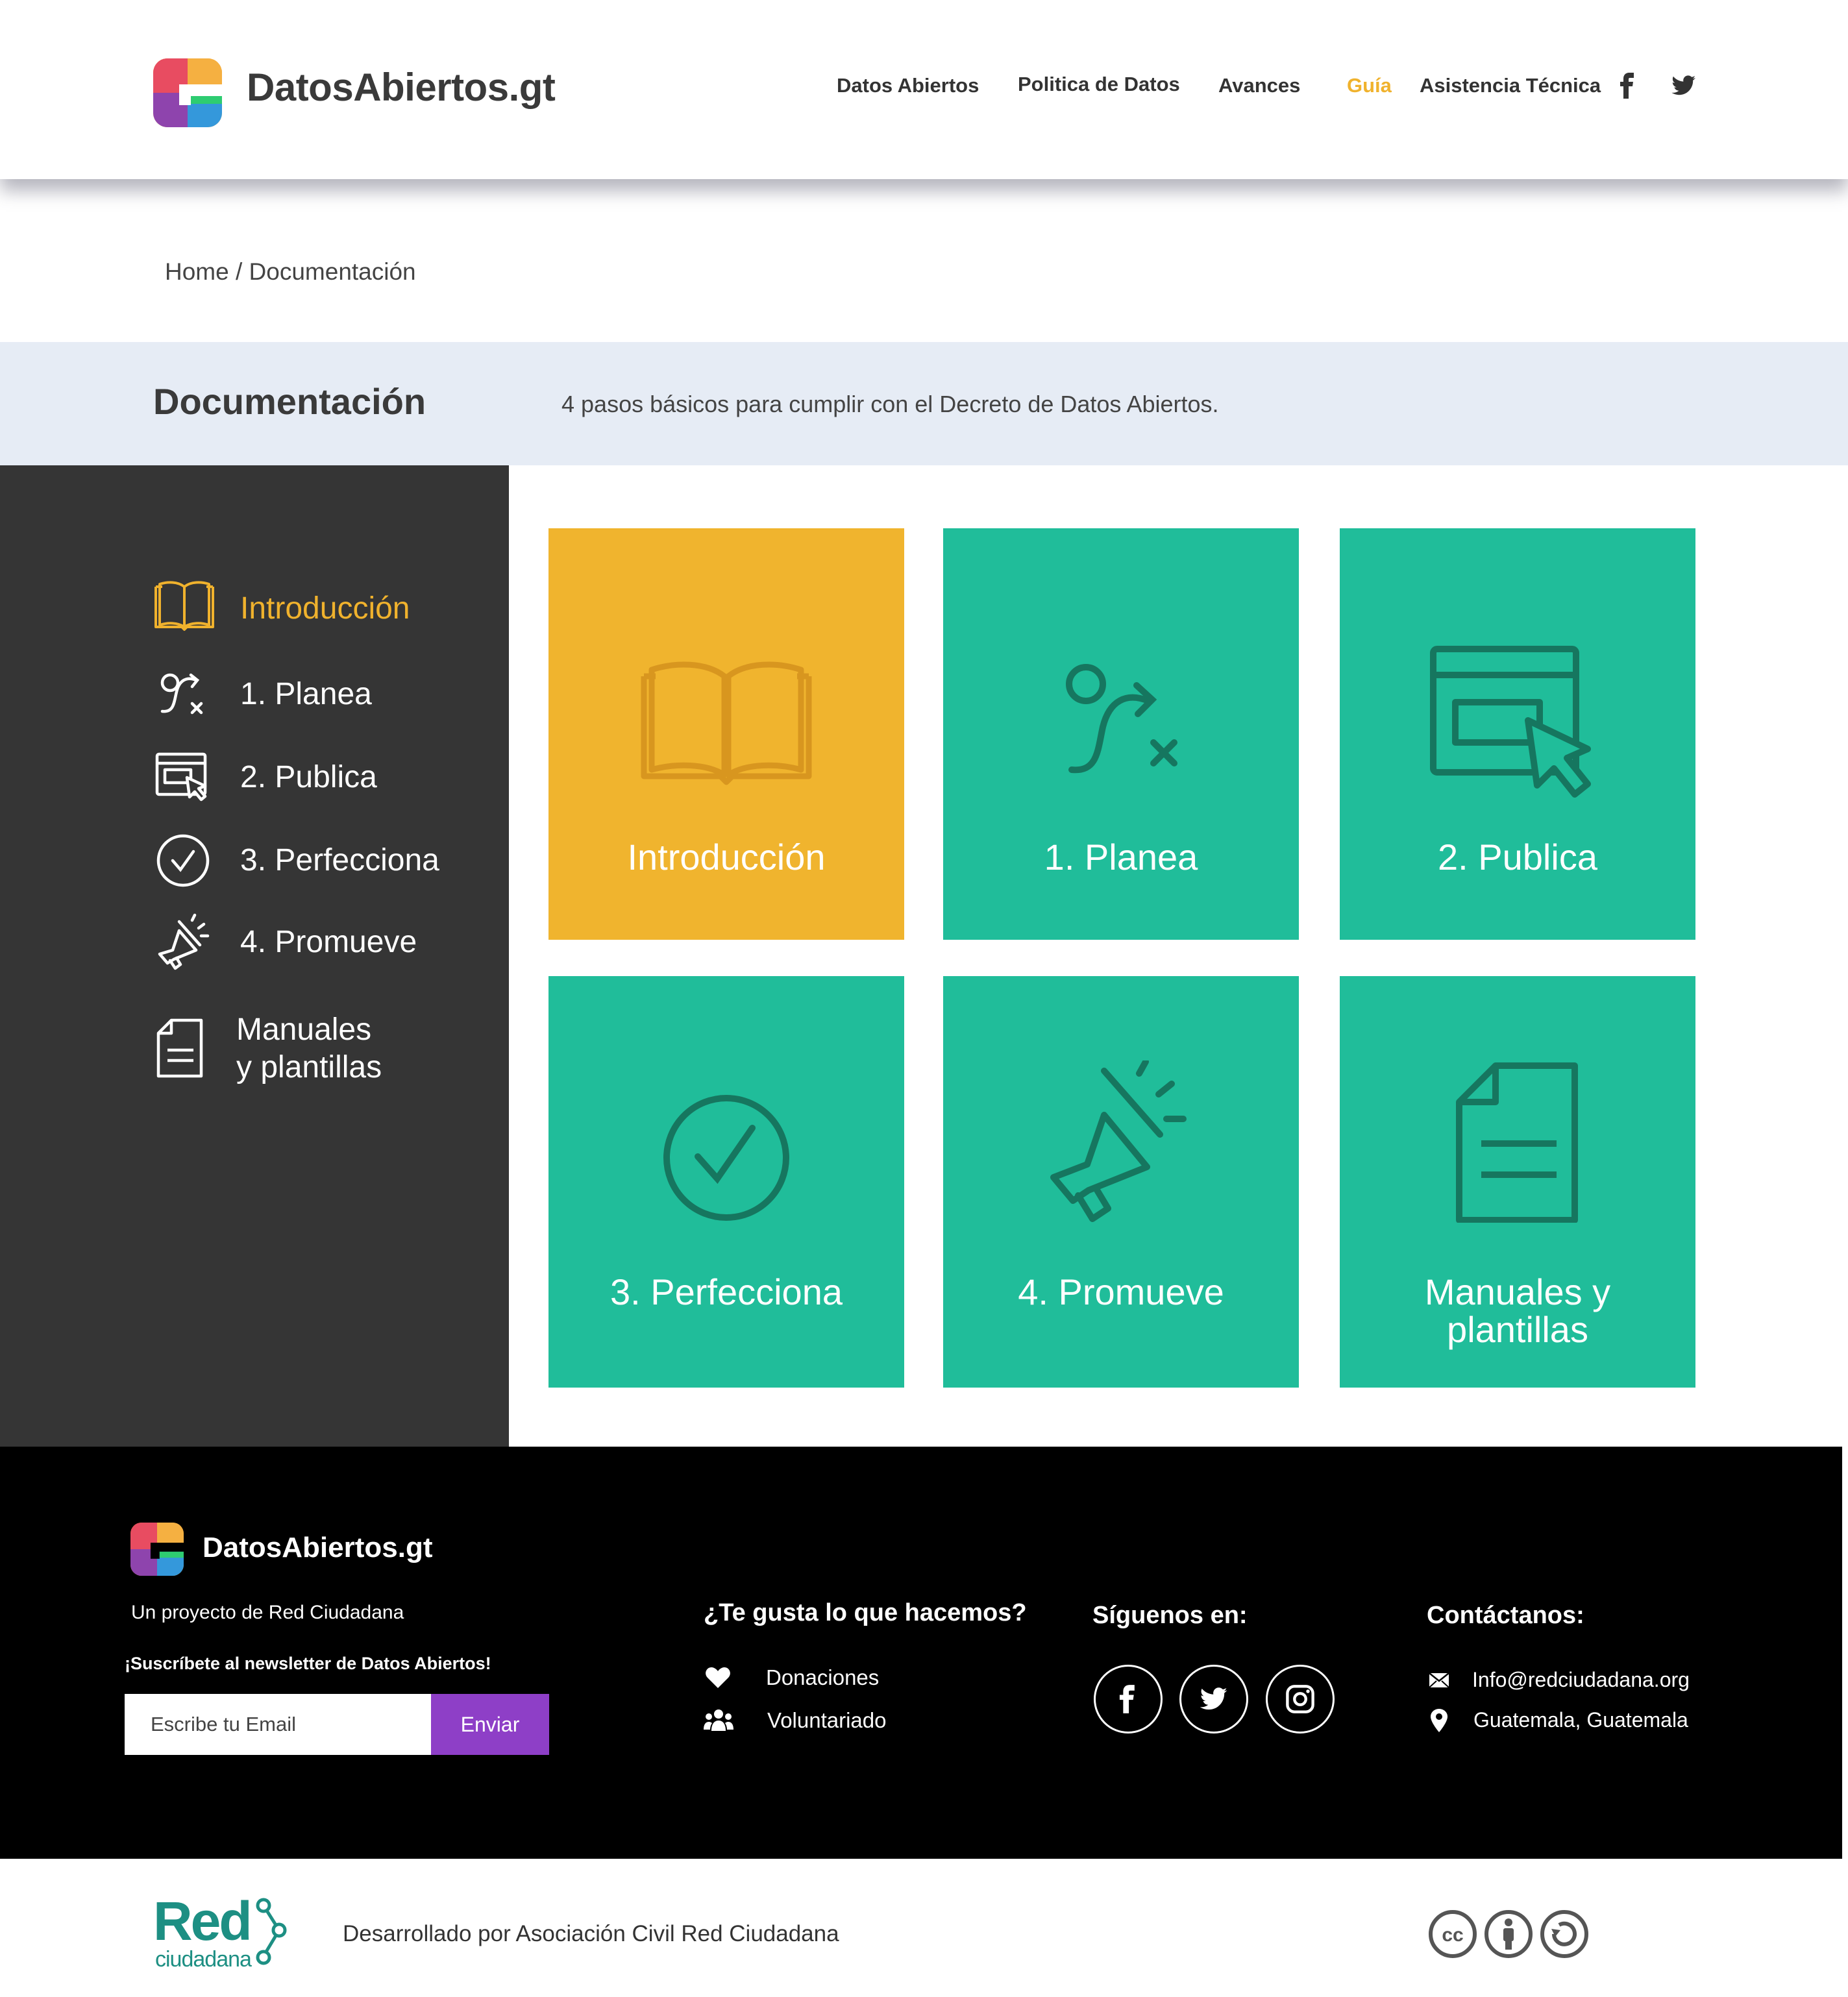 The width and height of the screenshot is (1848, 1997). What do you see at coordinates (267, 1612) in the screenshot?
I see `footer-project-text: Un proyecto de Red Ciudadana` at bounding box center [267, 1612].